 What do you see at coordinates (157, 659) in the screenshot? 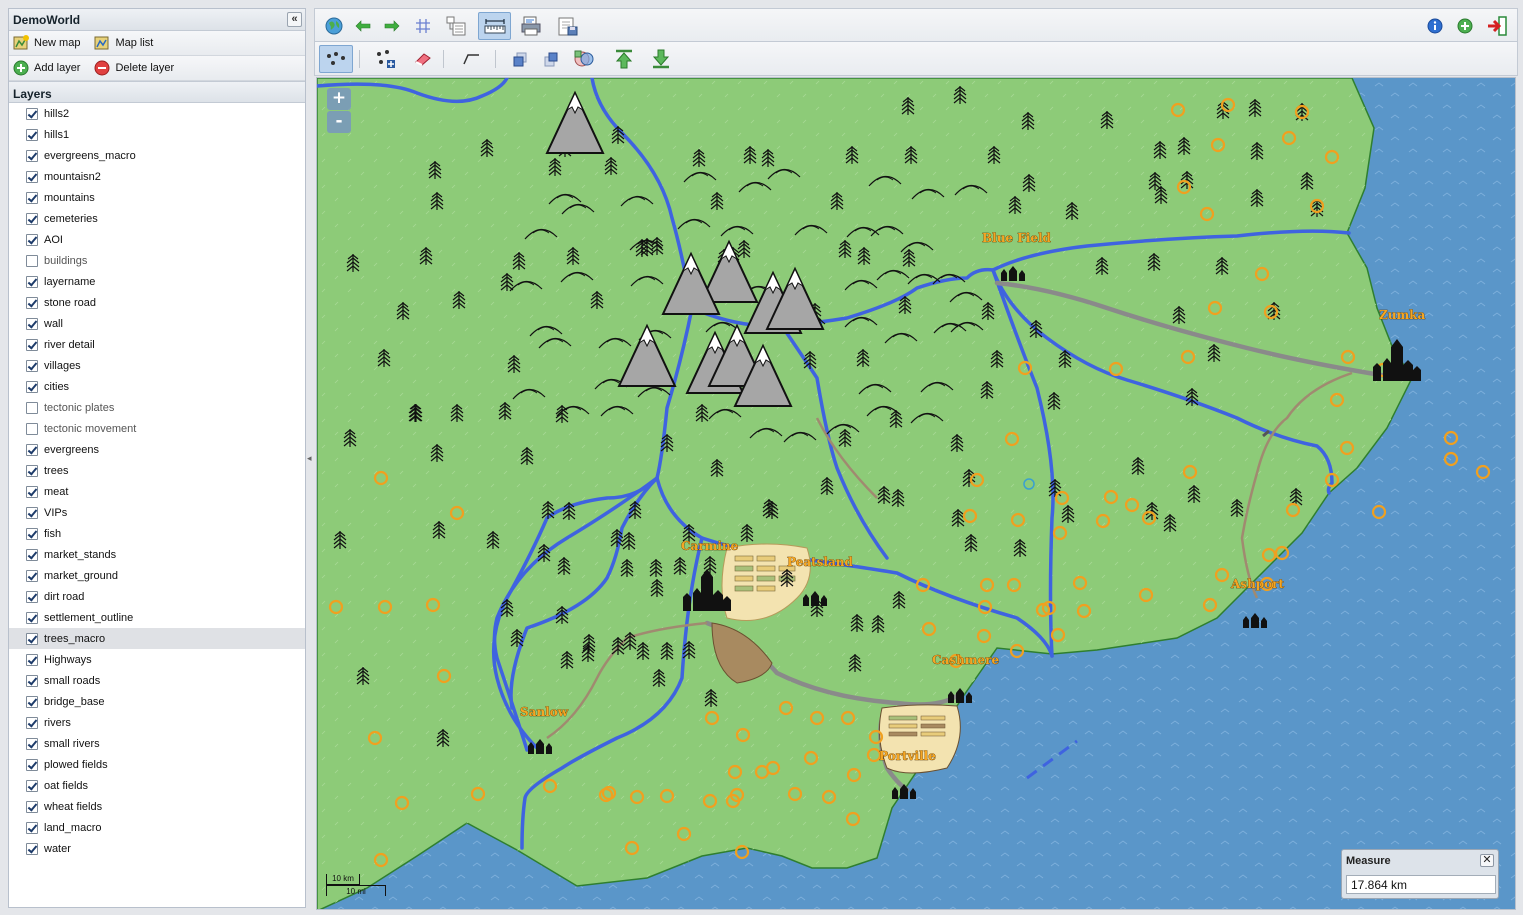
I see `layer-item: Highways` at bounding box center [157, 659].